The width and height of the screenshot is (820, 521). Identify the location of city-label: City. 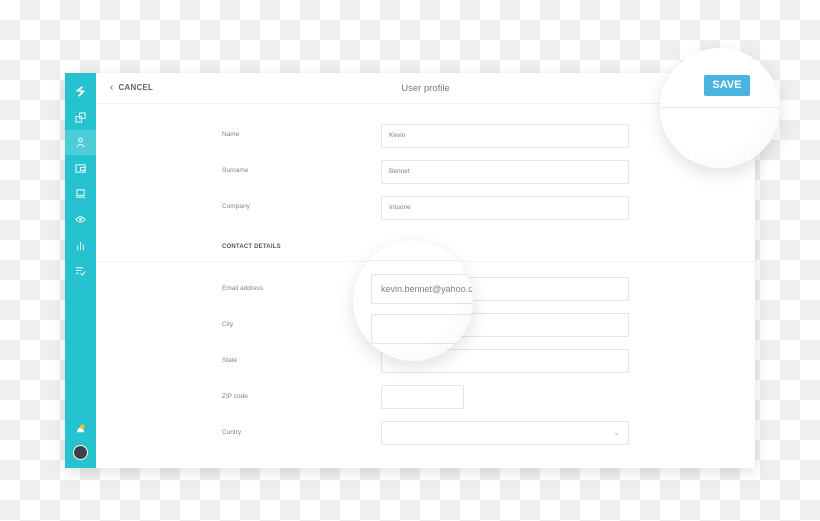
(228, 324).